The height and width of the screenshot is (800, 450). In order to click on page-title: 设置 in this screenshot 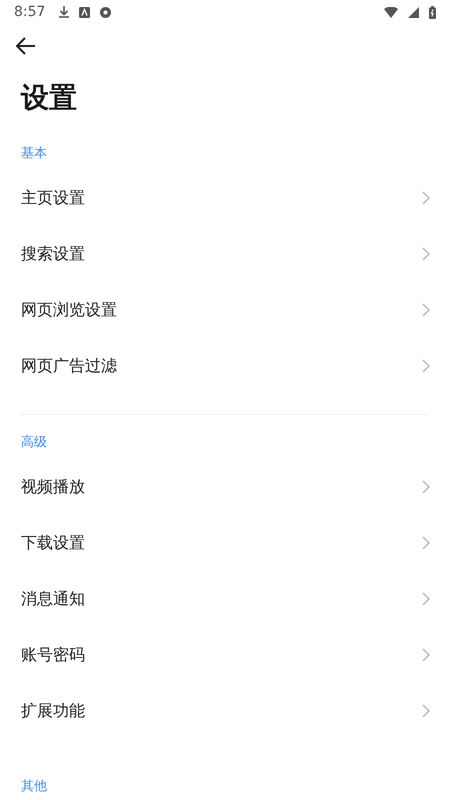, I will do `click(49, 98)`.